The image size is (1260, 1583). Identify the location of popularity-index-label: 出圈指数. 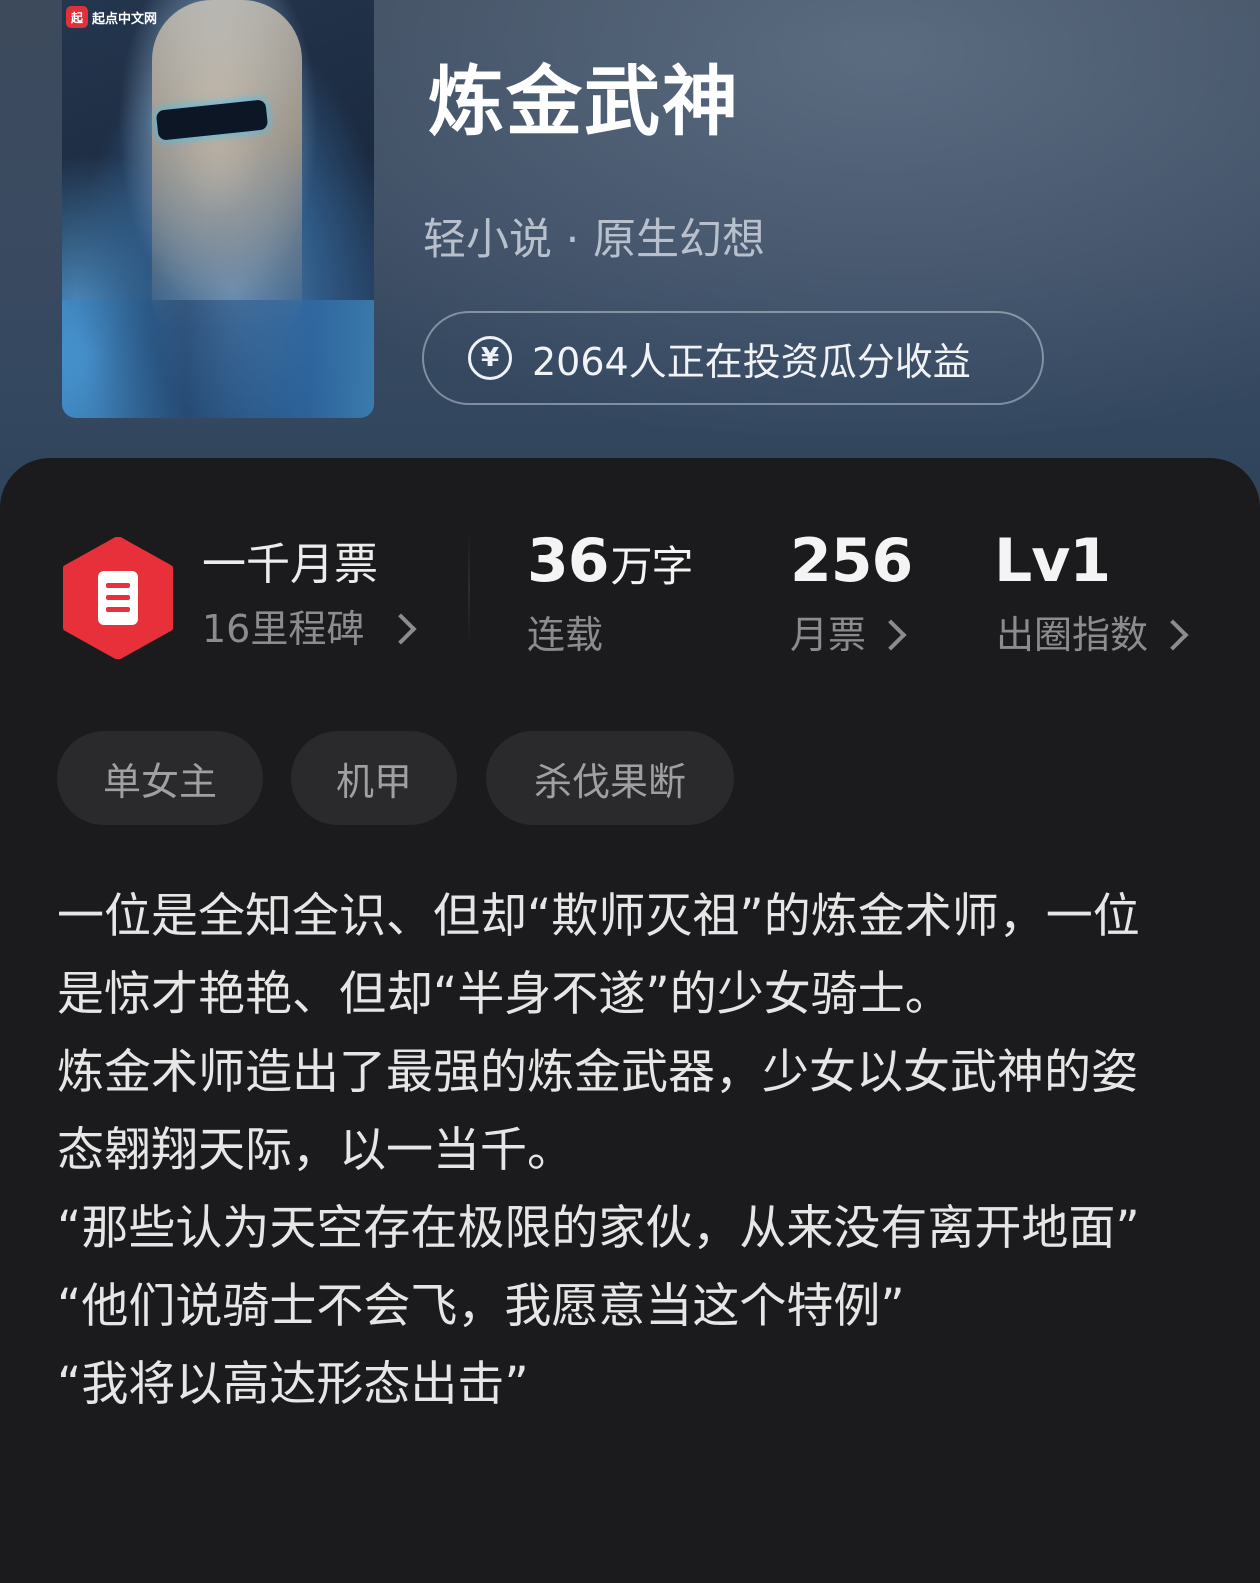
(1072, 635).